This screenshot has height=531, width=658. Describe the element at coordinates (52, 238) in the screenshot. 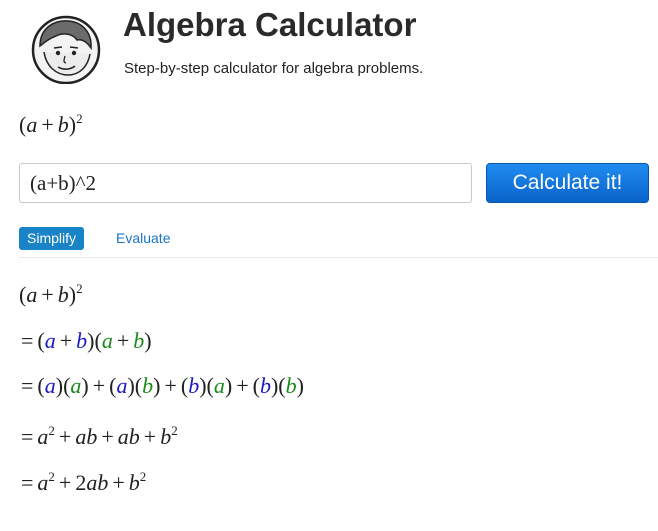

I see `tab-simplify: Simplify` at that location.